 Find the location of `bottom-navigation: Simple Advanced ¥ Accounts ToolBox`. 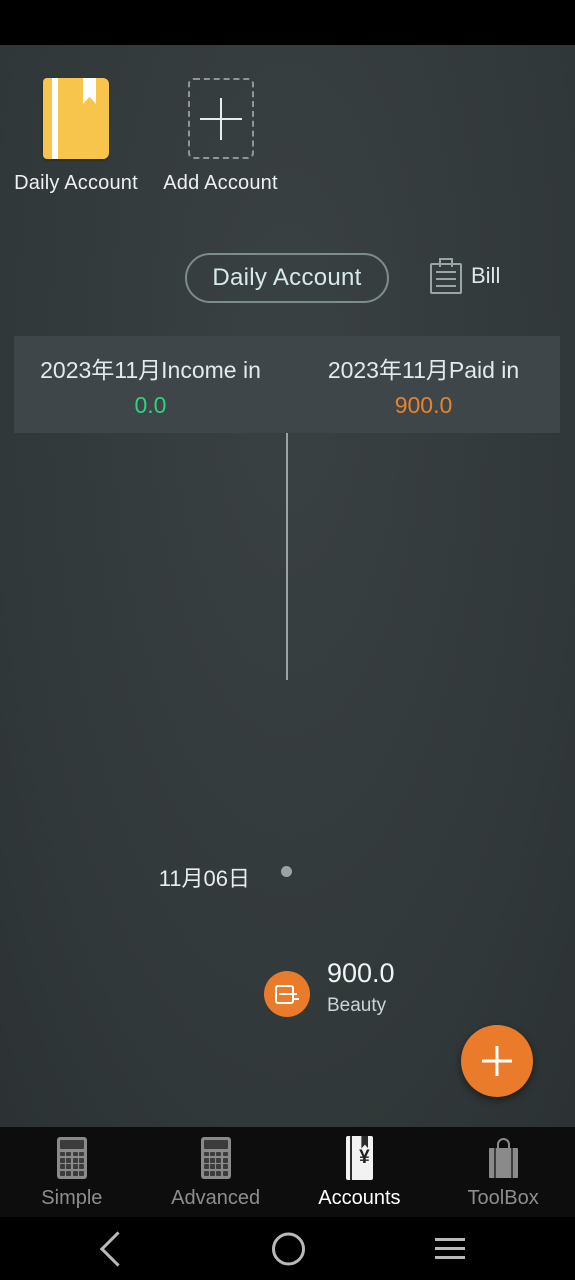

bottom-navigation: Simple Advanced ¥ Accounts ToolBox is located at coordinates (287, 1172).